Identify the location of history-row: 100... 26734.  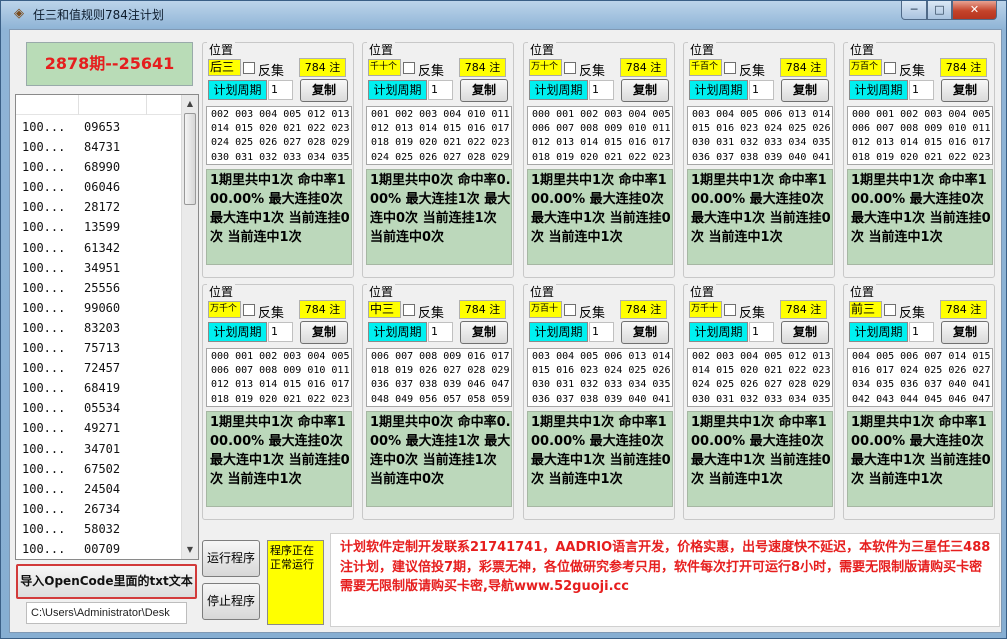
(99, 509).